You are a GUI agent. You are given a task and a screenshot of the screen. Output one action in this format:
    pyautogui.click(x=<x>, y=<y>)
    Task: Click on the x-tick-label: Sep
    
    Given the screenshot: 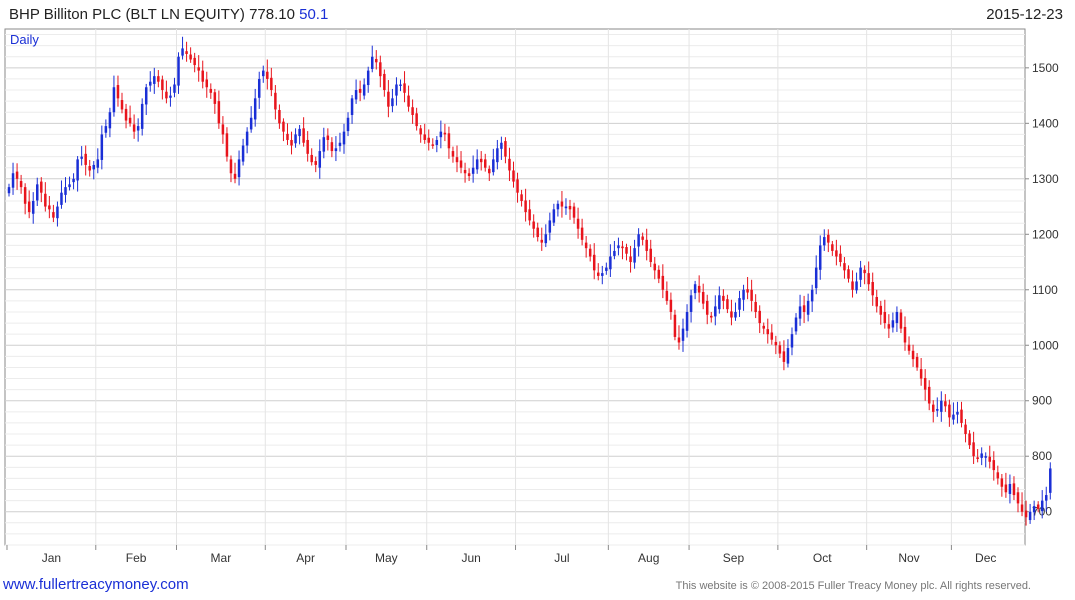 What is the action you would take?
    pyautogui.click(x=734, y=558)
    